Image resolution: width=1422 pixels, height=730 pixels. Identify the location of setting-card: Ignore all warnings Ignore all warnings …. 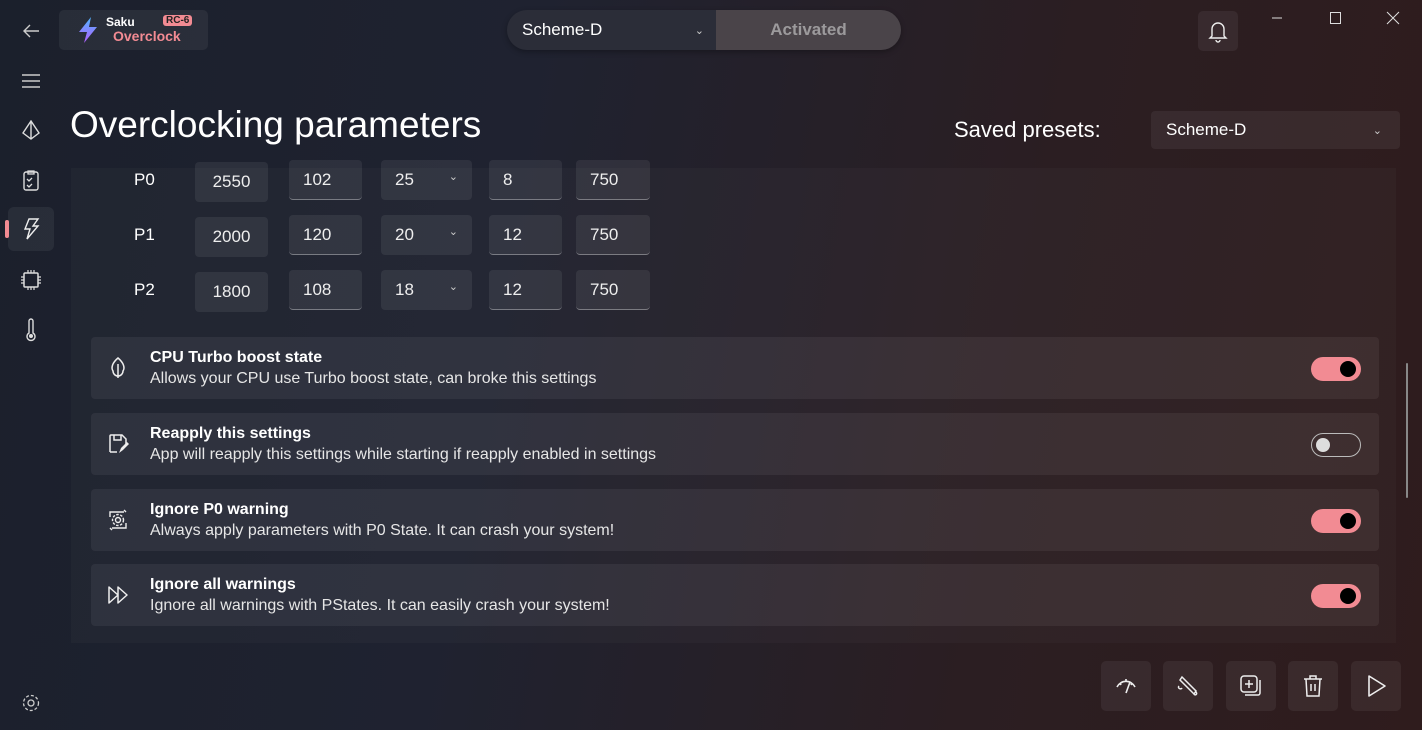
(735, 595).